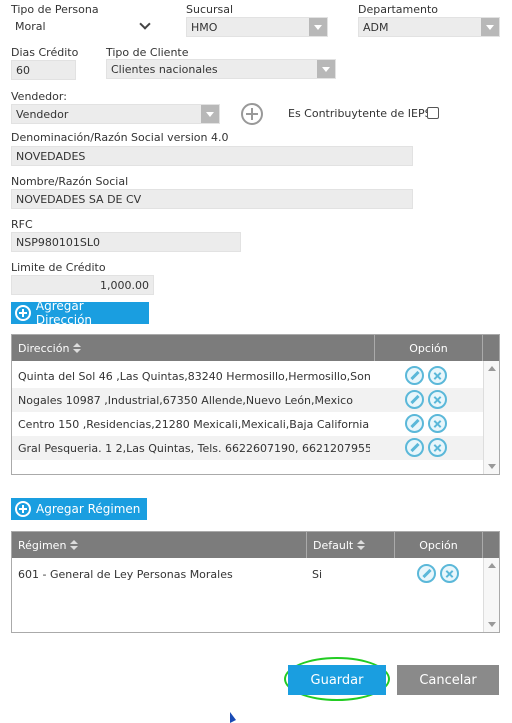 The width and height of the screenshot is (512, 723). I want to click on vendedor-value: Vendedor, so click(42, 114).